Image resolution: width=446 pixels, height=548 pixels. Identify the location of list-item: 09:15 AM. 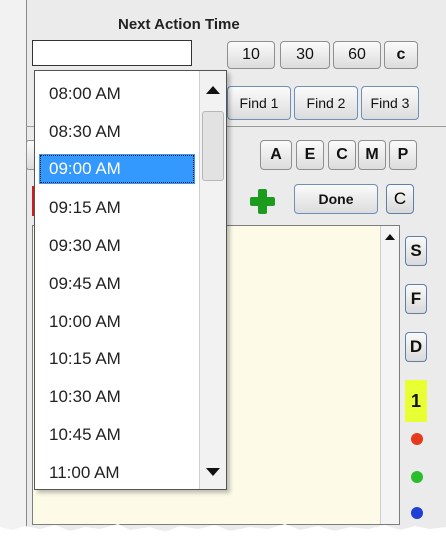
(117, 208).